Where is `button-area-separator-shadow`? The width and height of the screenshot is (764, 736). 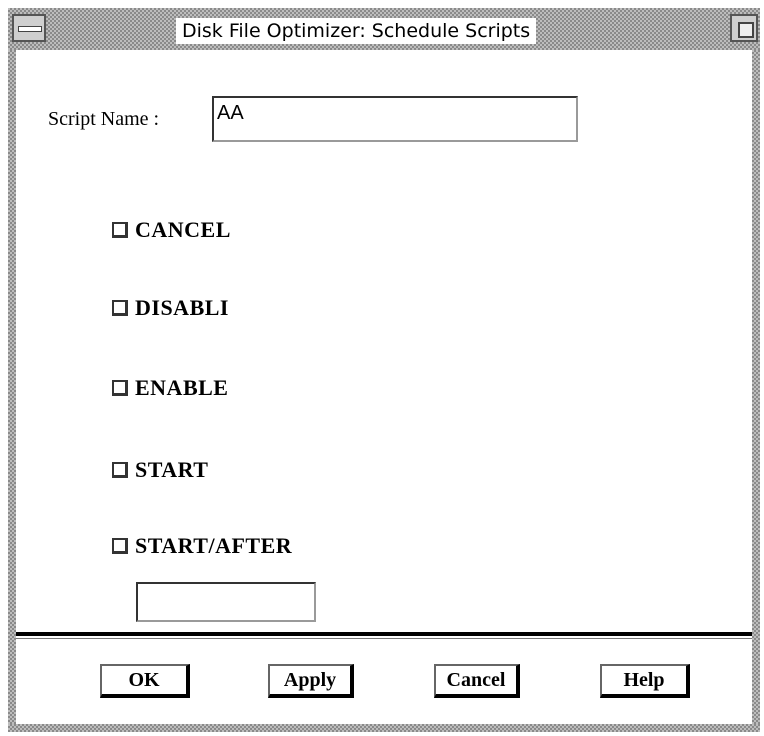 button-area-separator-shadow is located at coordinates (384, 638).